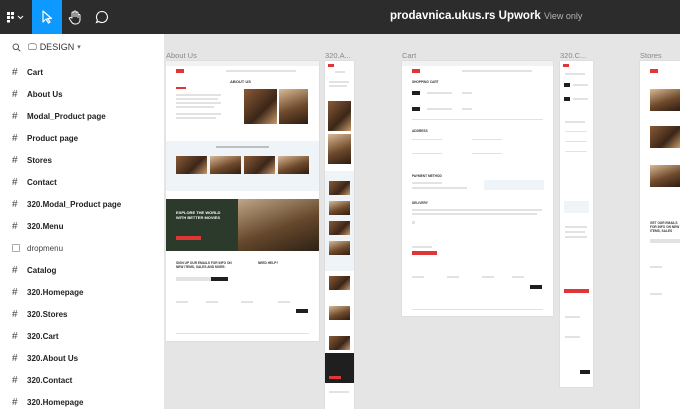 This screenshot has height=409, width=680. I want to click on frame-list-item: # Stores, so click(82, 160).